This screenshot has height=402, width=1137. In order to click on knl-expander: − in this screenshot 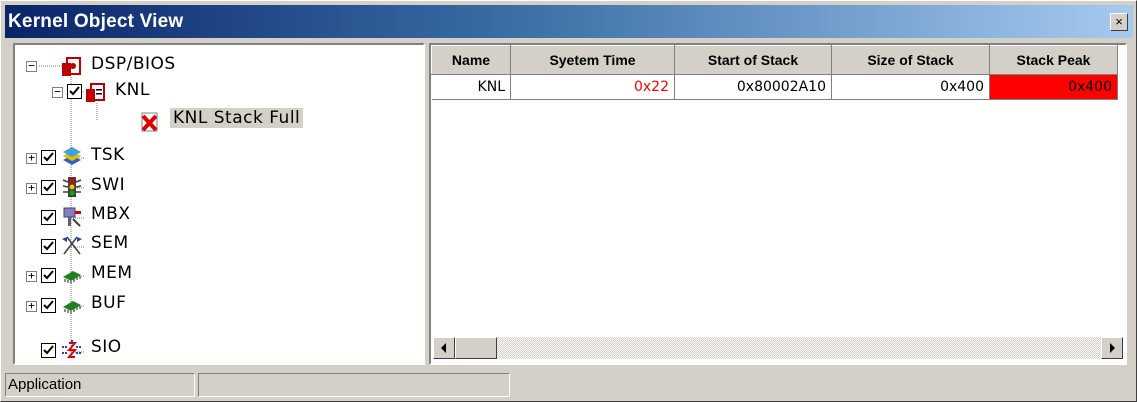, I will do `click(57, 92)`.